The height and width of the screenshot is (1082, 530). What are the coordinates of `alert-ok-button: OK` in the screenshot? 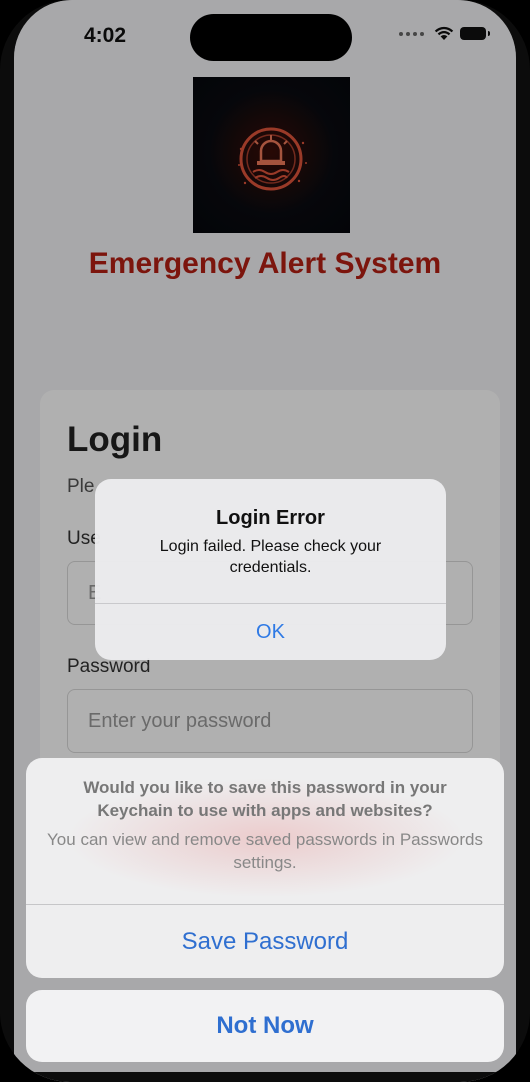 It's located at (270, 632).